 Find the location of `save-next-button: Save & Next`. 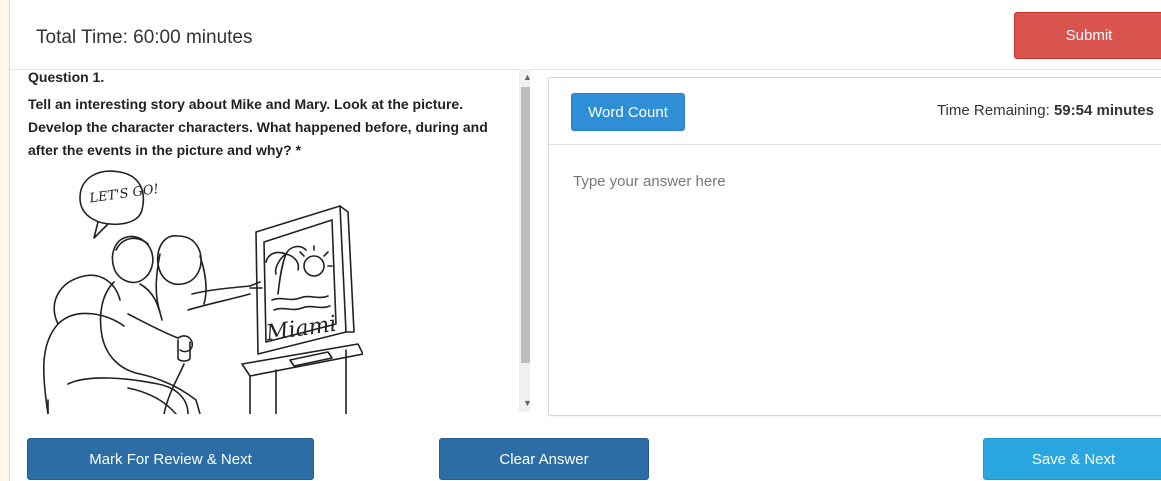

save-next-button: Save & Next is located at coordinates (1072, 459).